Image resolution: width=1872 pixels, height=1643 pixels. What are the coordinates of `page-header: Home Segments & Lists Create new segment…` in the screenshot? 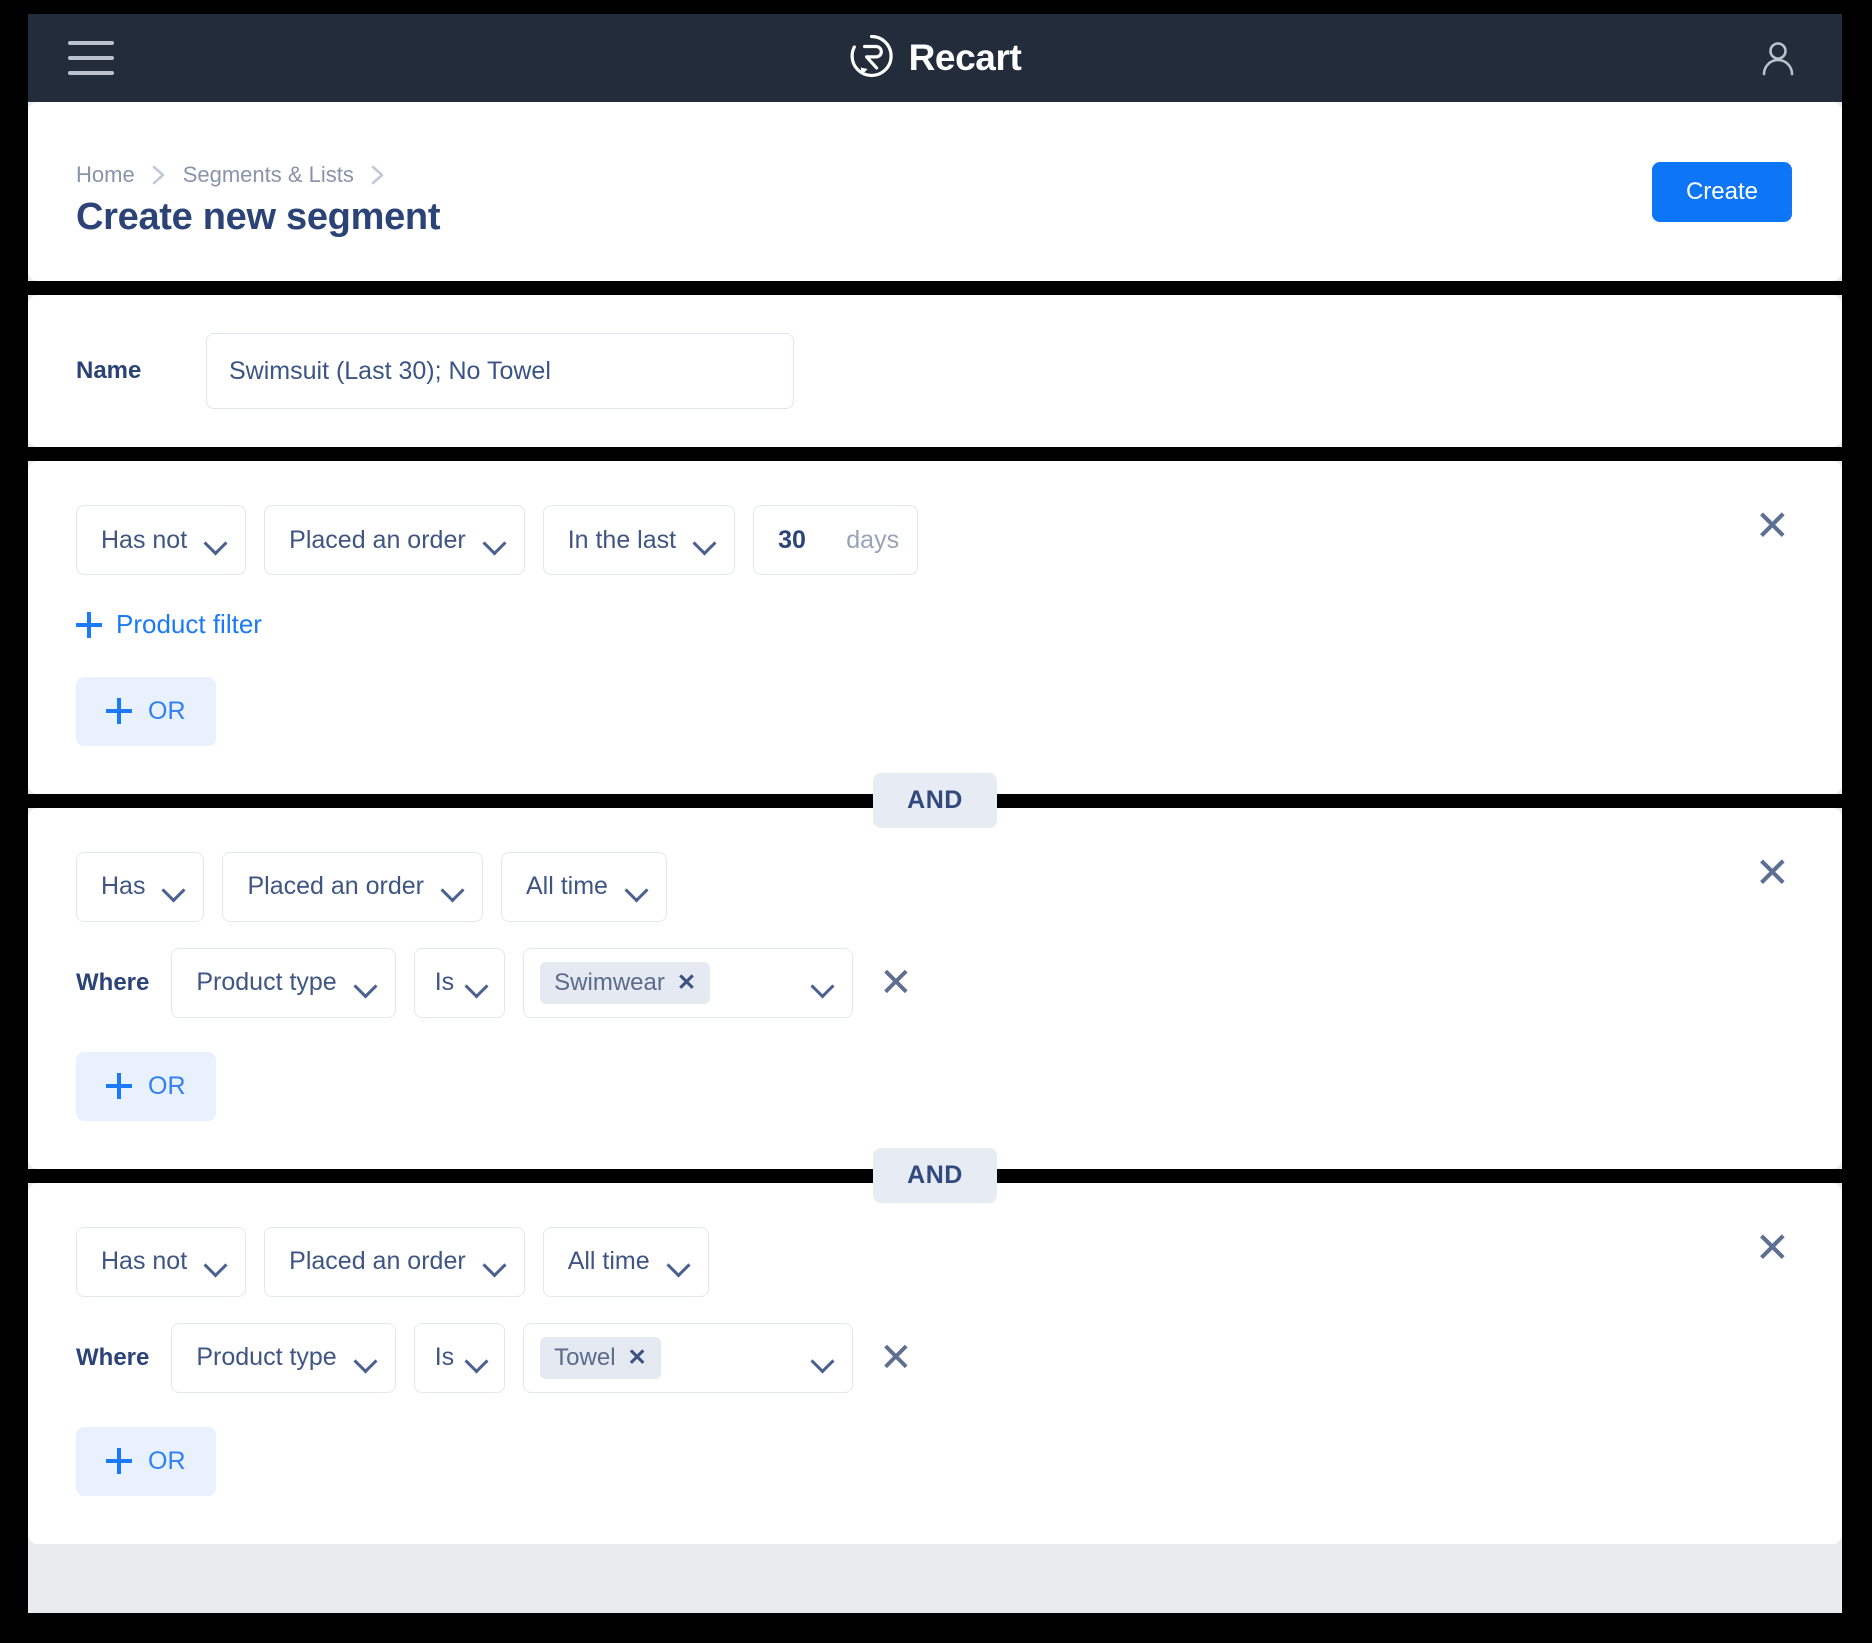 It's located at (935, 191).